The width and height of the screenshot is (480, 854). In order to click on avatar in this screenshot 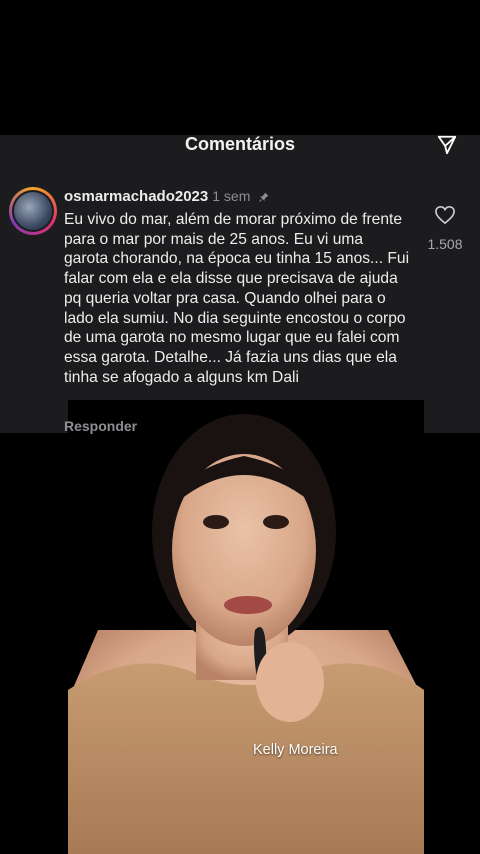, I will do `click(33, 211)`.